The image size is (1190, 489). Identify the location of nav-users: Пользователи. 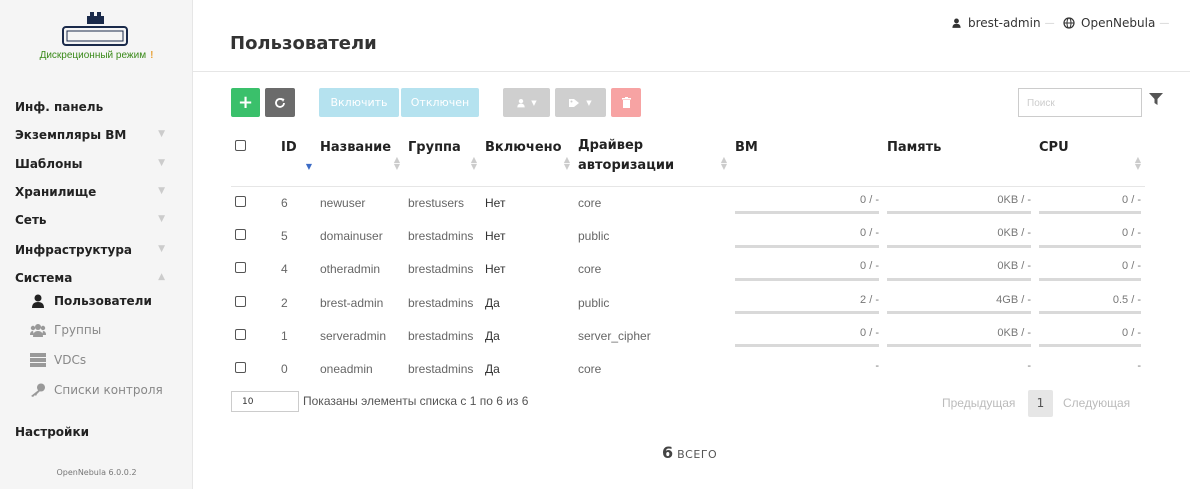
(91, 301).